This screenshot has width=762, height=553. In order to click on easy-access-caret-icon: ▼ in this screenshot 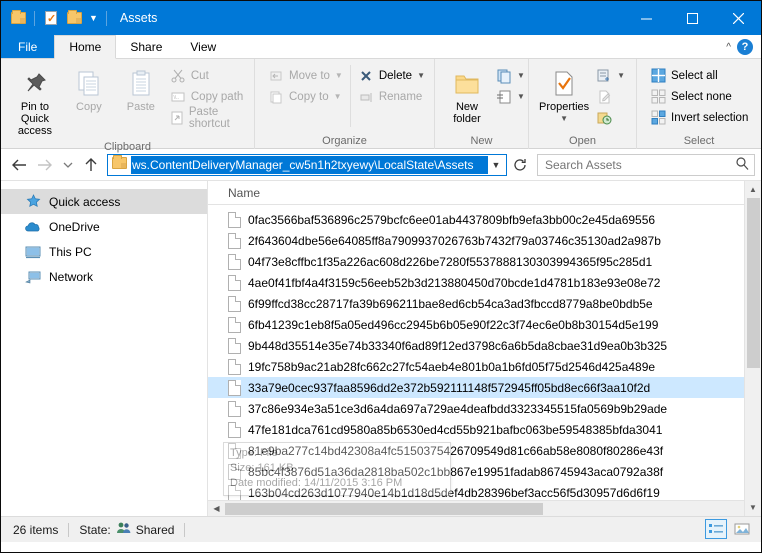, I will do `click(521, 96)`.